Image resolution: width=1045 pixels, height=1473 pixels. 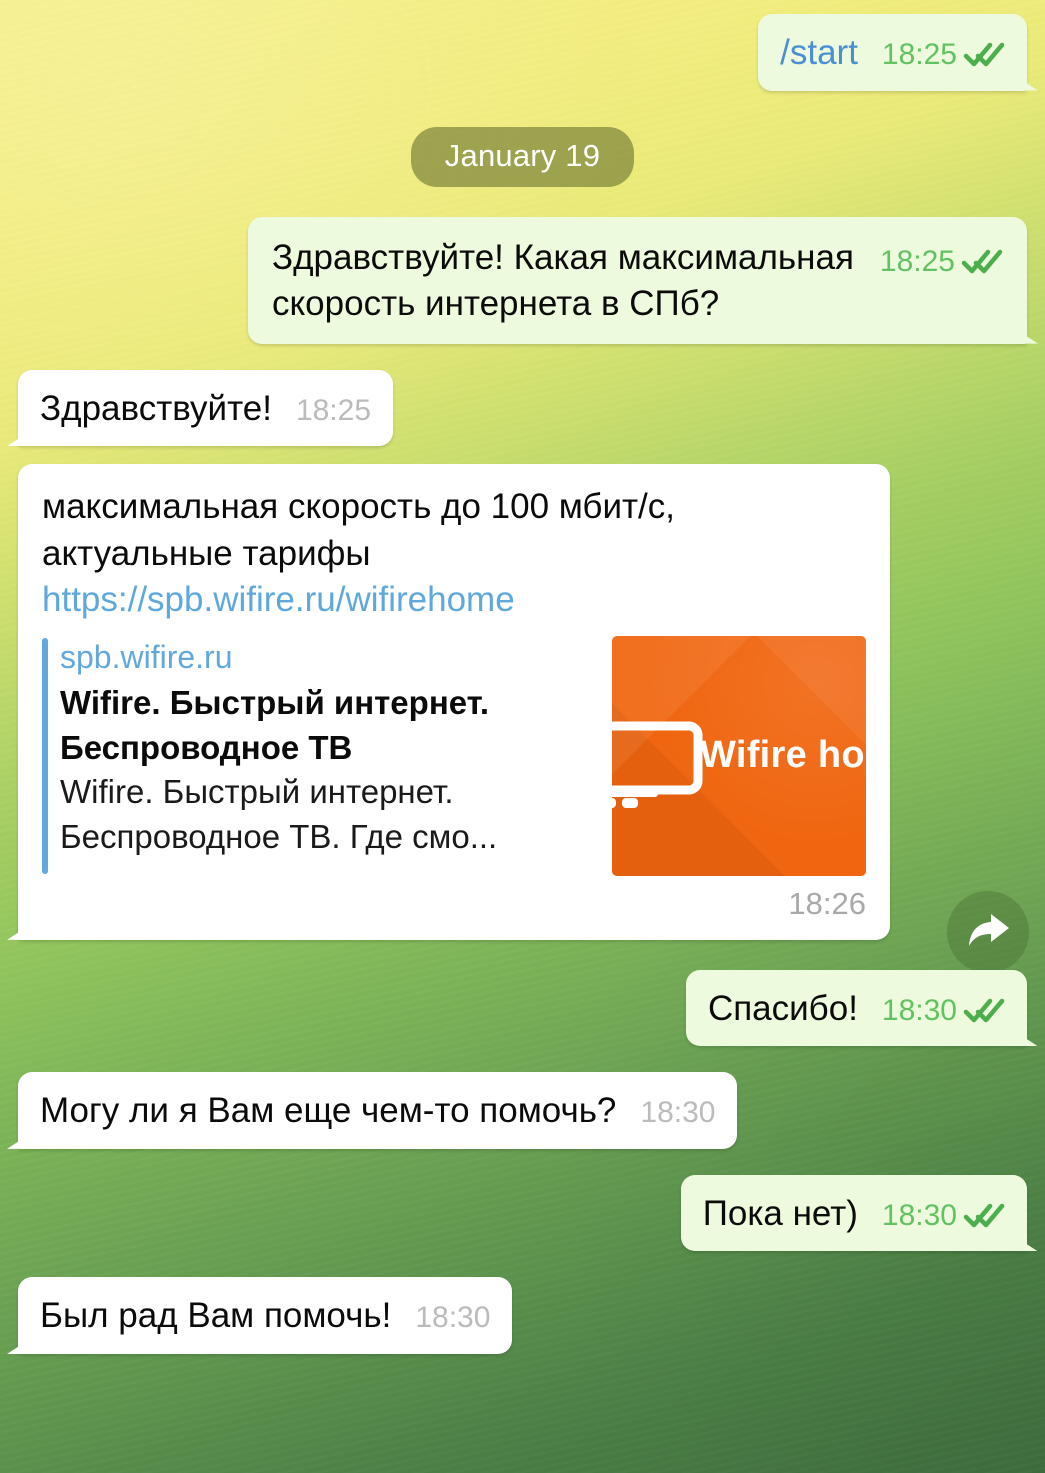 I want to click on message-text: Здравствуйте!, so click(x=156, y=408).